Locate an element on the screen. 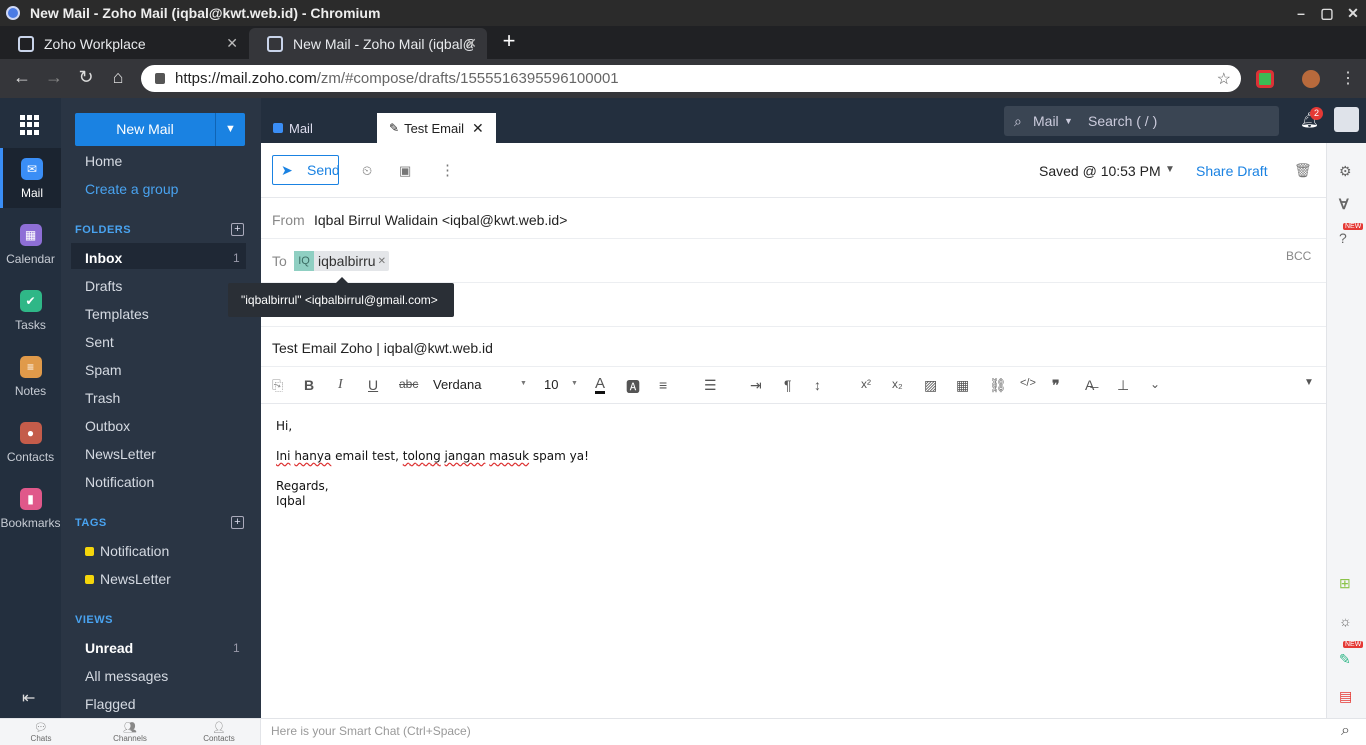 The height and width of the screenshot is (745, 1366). folder-notification: Notification is located at coordinates (119, 482).